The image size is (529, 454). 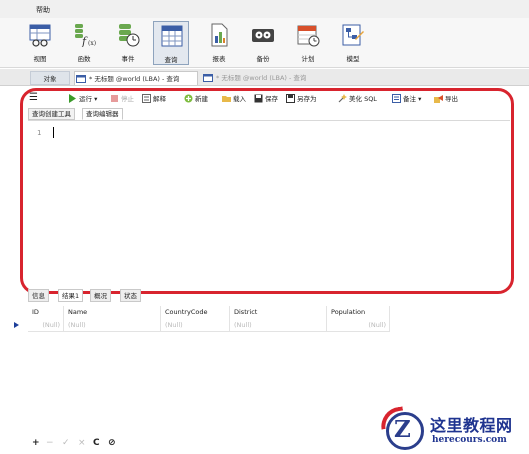 I want to click on load-button: 载入, so click(x=234, y=99).